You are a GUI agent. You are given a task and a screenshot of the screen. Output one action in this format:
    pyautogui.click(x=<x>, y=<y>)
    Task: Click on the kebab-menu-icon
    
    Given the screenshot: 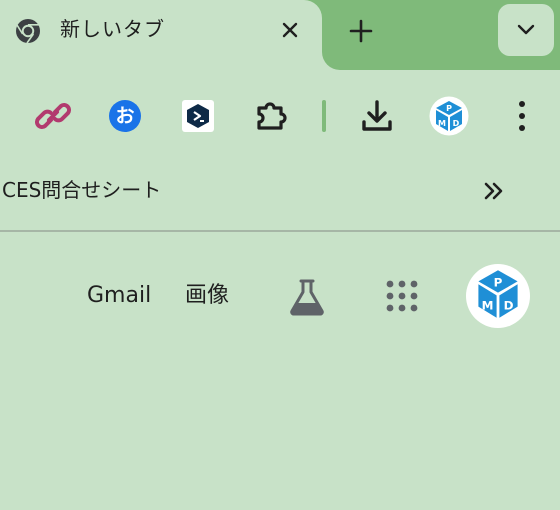 What is the action you would take?
    pyautogui.click(x=522, y=116)
    